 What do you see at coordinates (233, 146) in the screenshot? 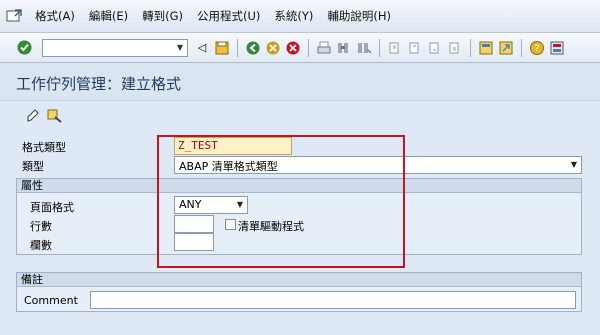
I see `format-type-input: Z_TEST` at bounding box center [233, 146].